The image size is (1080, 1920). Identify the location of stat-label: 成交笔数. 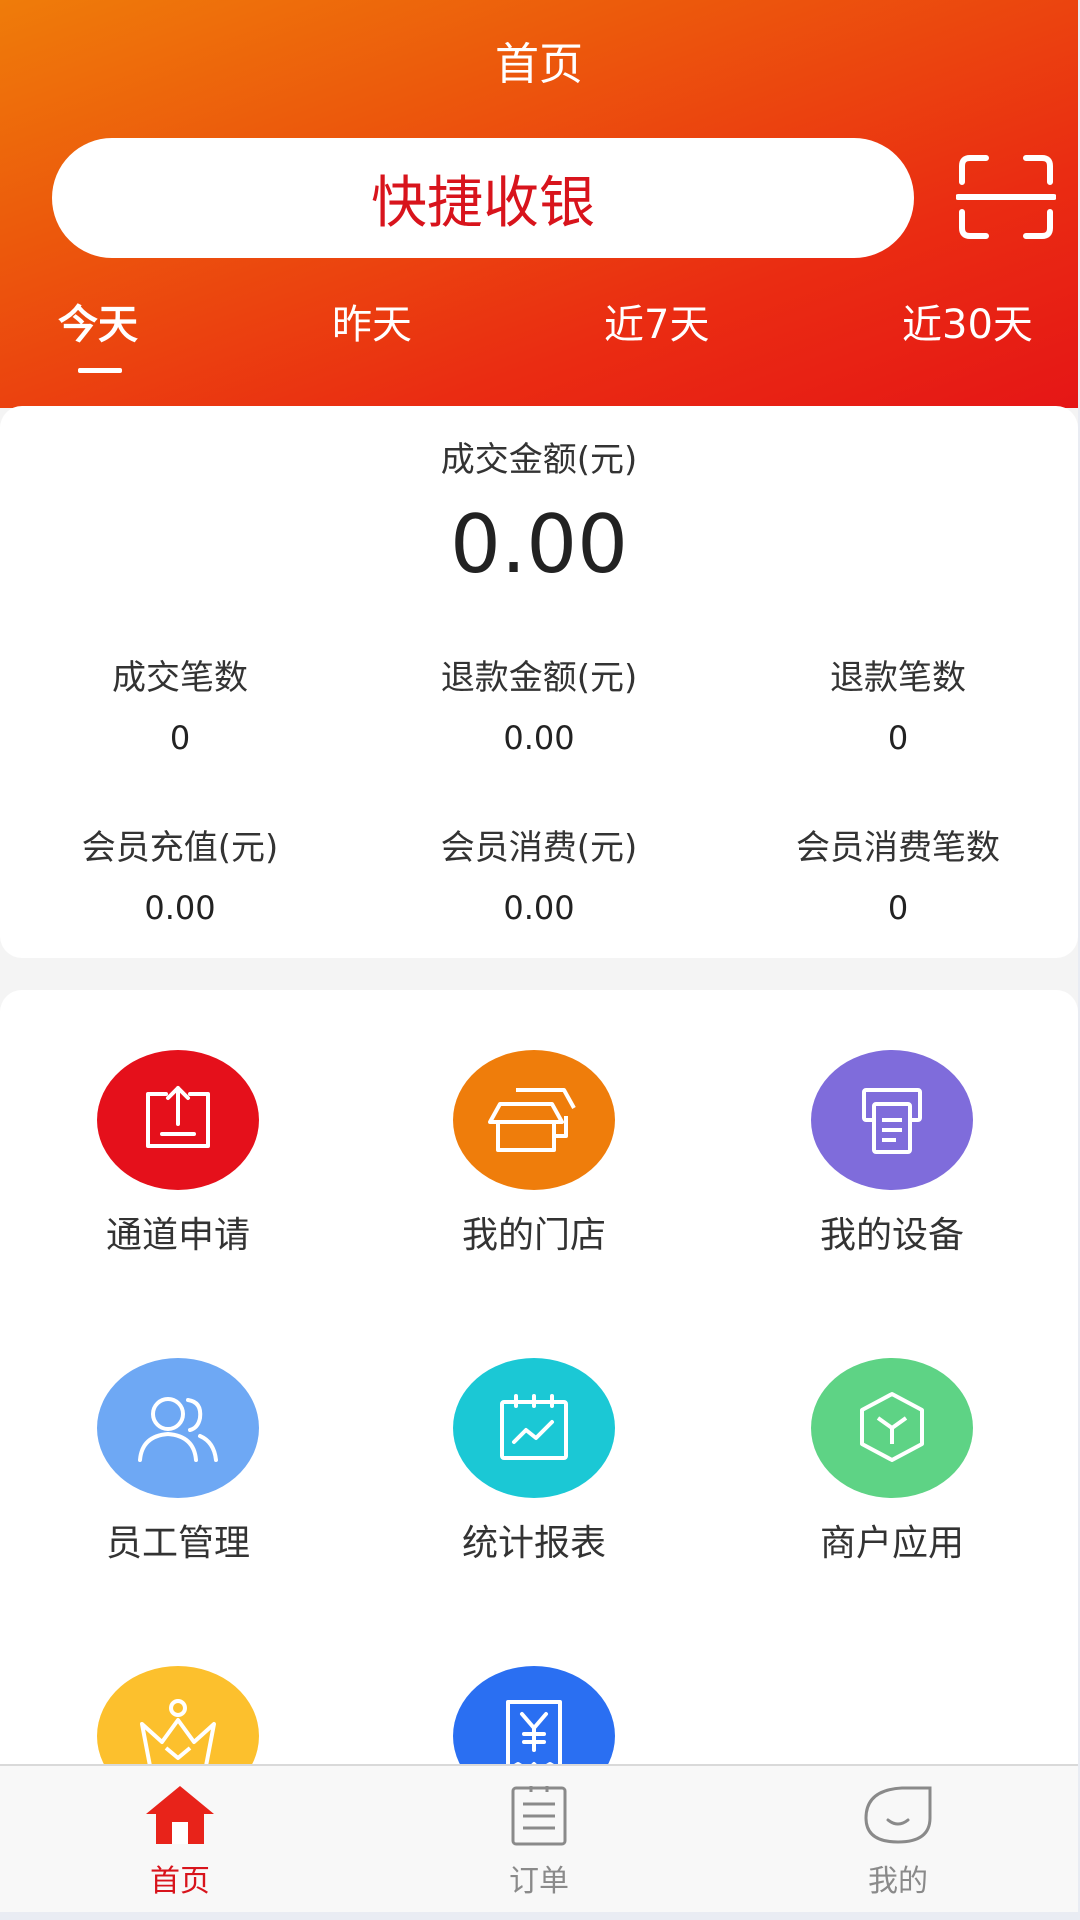
(180, 678).